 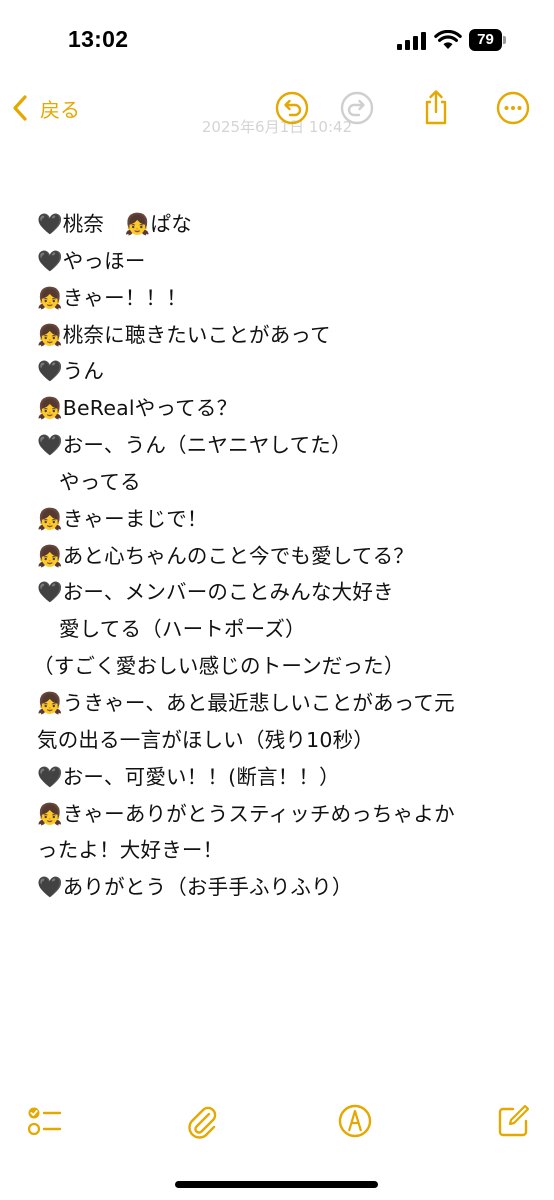 I want to click on compose-icon, so click(x=514, y=1120).